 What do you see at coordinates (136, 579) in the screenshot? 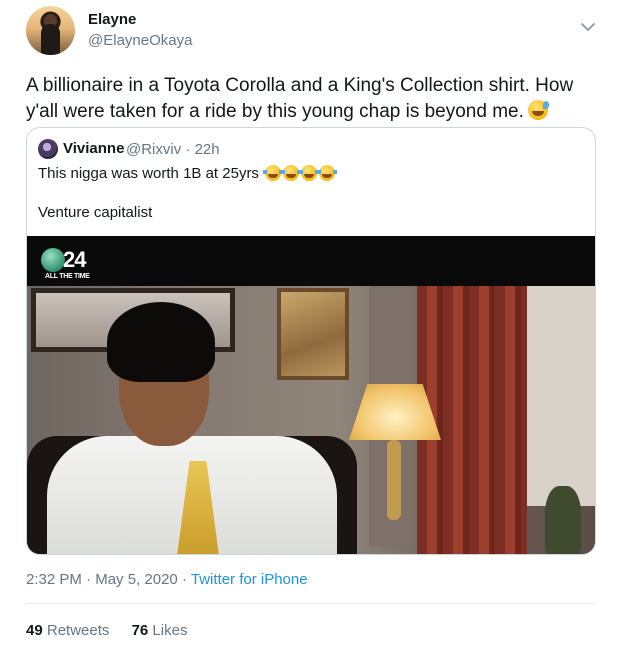
I see `tweet-date: May 5, 2020` at bounding box center [136, 579].